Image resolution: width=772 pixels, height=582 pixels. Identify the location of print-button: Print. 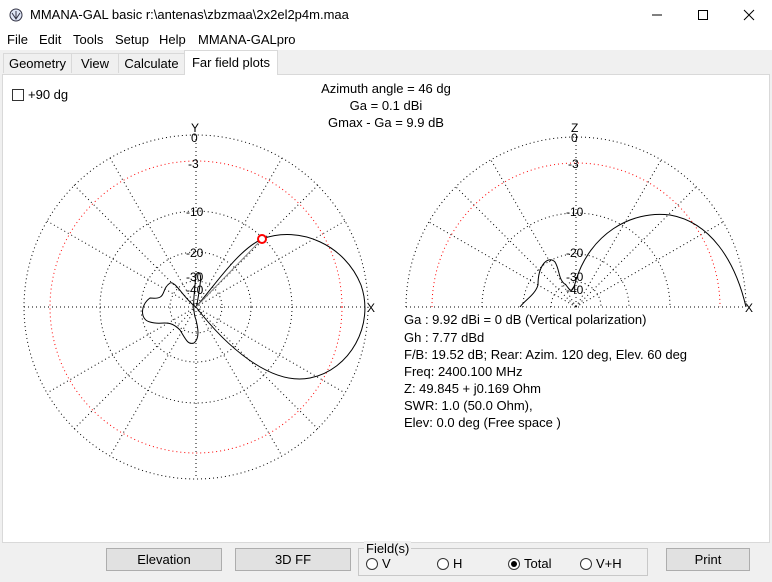
(708, 559).